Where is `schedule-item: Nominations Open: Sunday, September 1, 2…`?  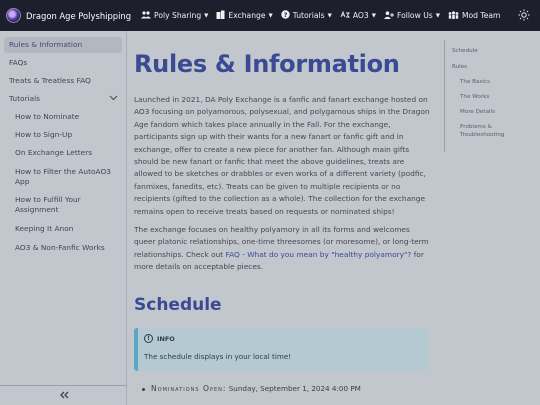
schedule-item: Nominations Open: Sunday, September 1, 2… is located at coordinates (251, 388).